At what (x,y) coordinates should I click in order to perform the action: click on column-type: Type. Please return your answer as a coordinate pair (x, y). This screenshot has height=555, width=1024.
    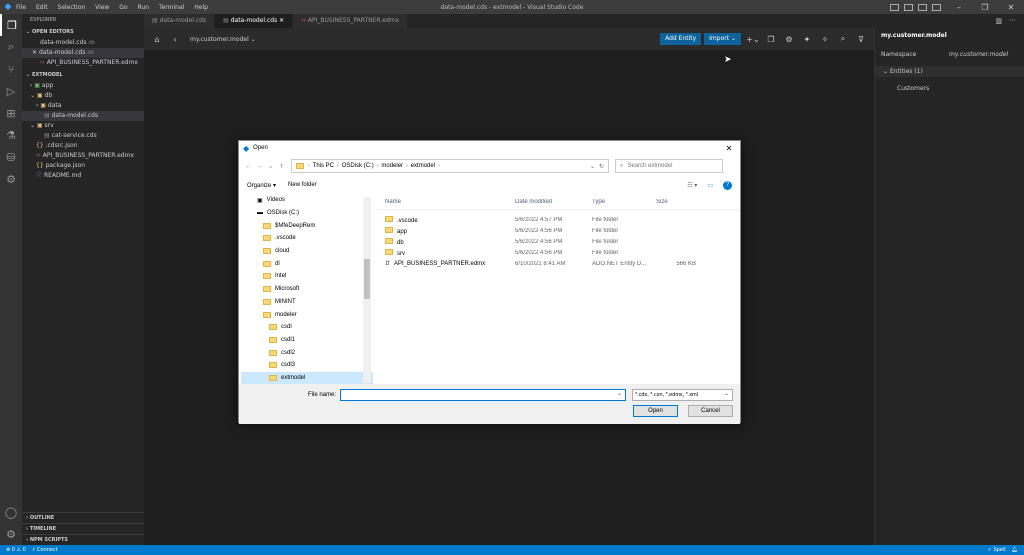
    Looking at the image, I should click on (624, 202).